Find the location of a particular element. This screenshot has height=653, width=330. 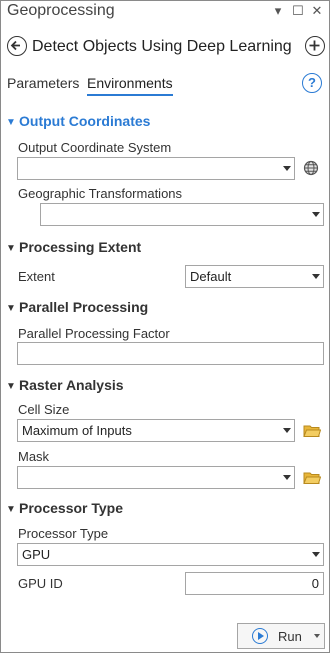

pane-options-icon: ▾ is located at coordinates (278, 11).